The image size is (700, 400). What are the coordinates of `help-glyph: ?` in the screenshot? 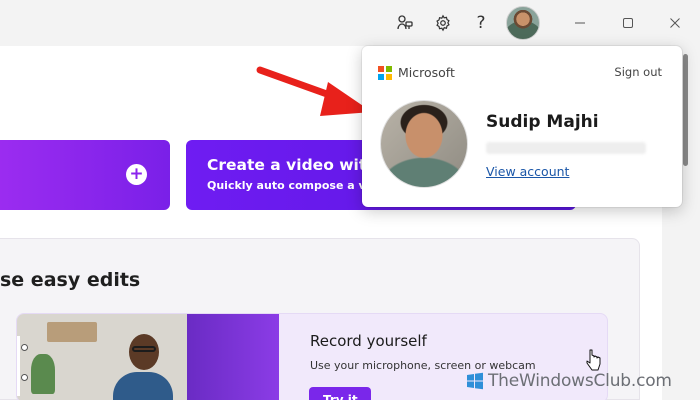 It's located at (481, 23).